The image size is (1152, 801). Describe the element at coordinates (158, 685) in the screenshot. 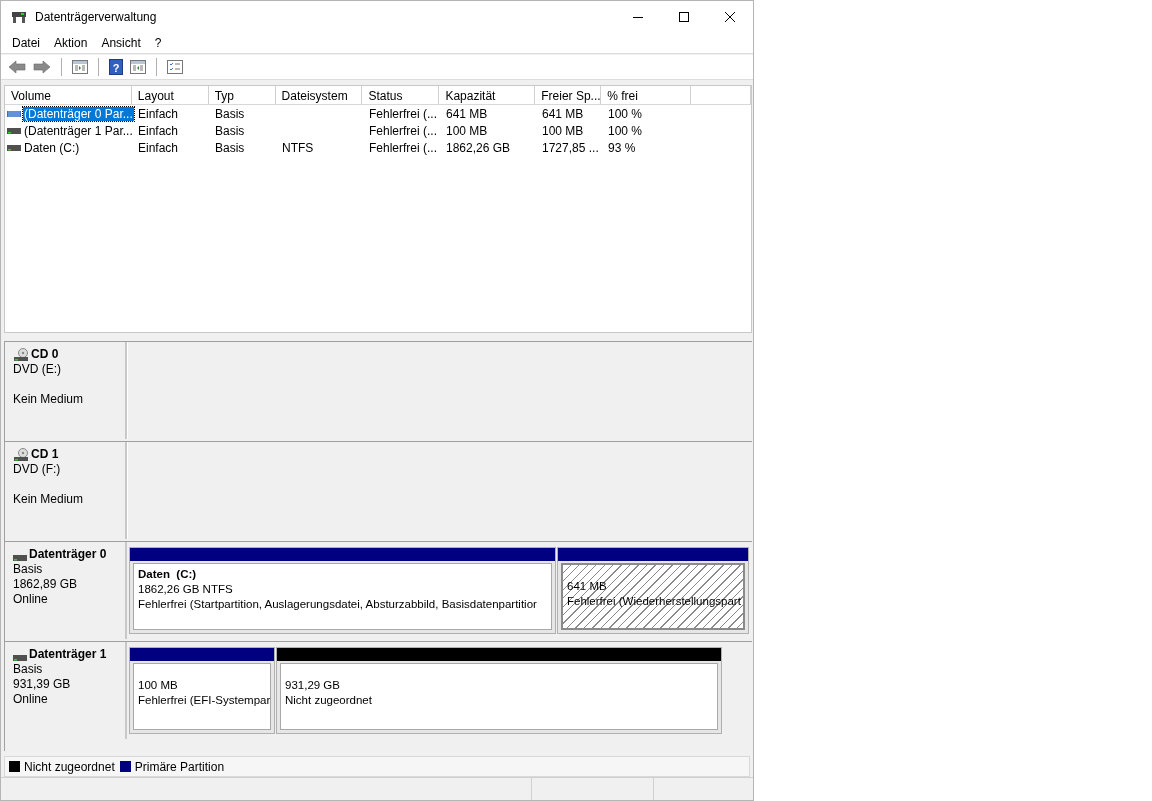

I see `partition-detail: 100 MB` at that location.